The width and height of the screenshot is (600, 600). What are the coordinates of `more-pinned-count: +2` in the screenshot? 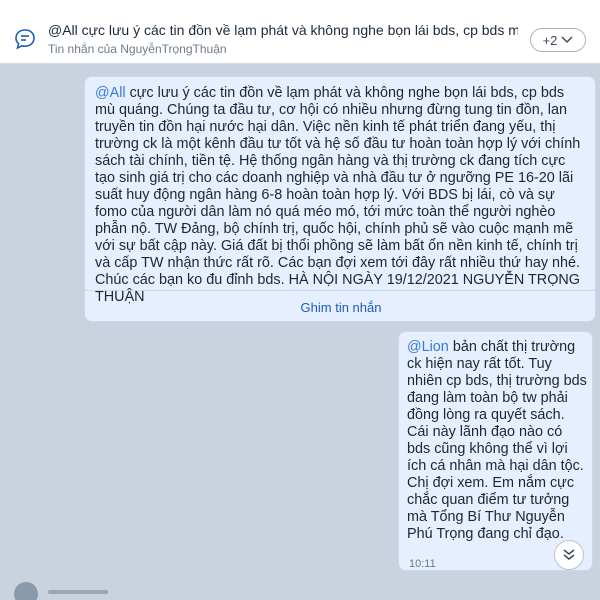 It's located at (550, 40).